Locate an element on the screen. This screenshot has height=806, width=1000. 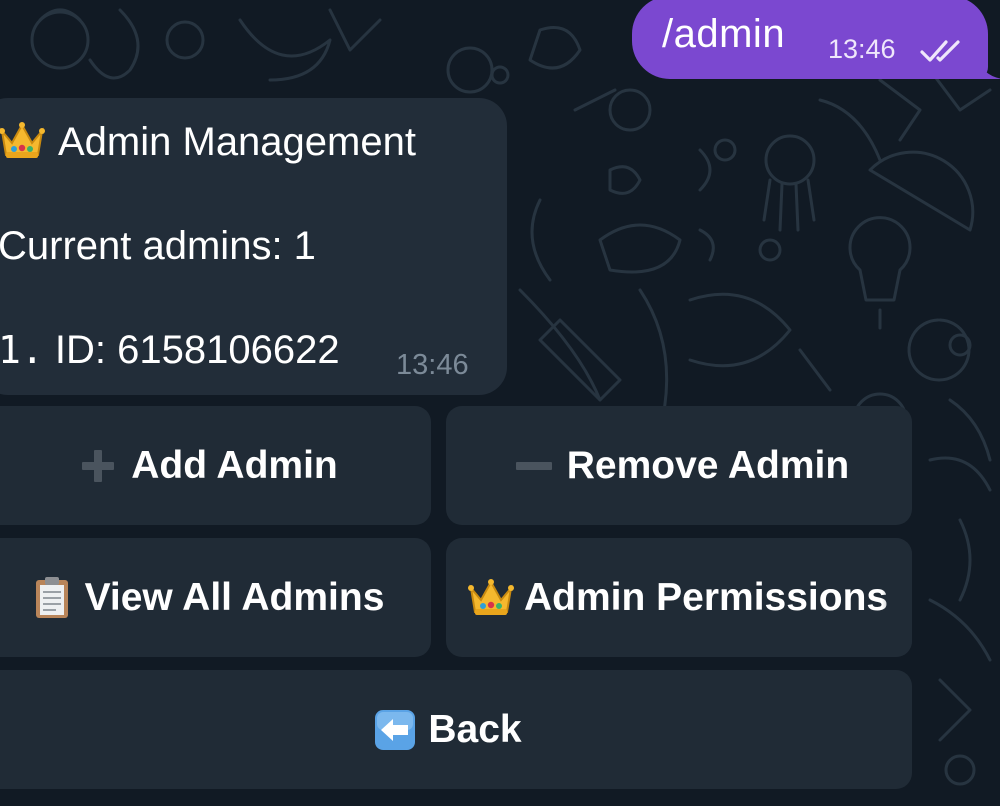
current-admins-count: Current admins: 1 is located at coordinates (158, 246).